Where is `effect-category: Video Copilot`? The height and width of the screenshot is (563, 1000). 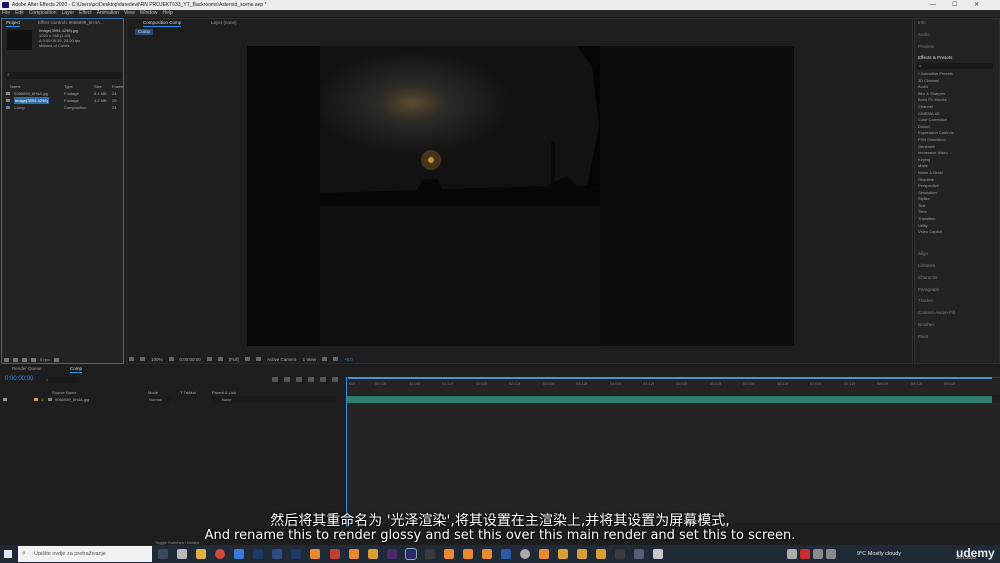 effect-category: Video Copilot is located at coordinates (936, 232).